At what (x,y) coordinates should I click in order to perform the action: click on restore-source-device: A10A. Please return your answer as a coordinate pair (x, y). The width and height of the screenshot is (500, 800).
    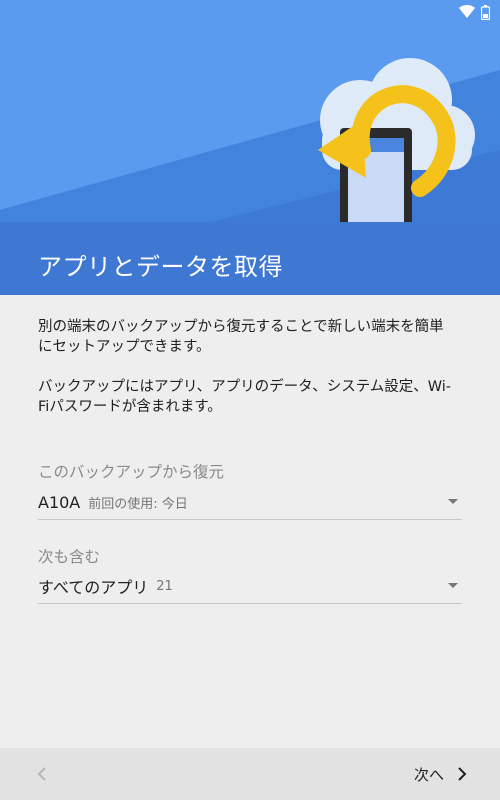
    Looking at the image, I should click on (59, 502).